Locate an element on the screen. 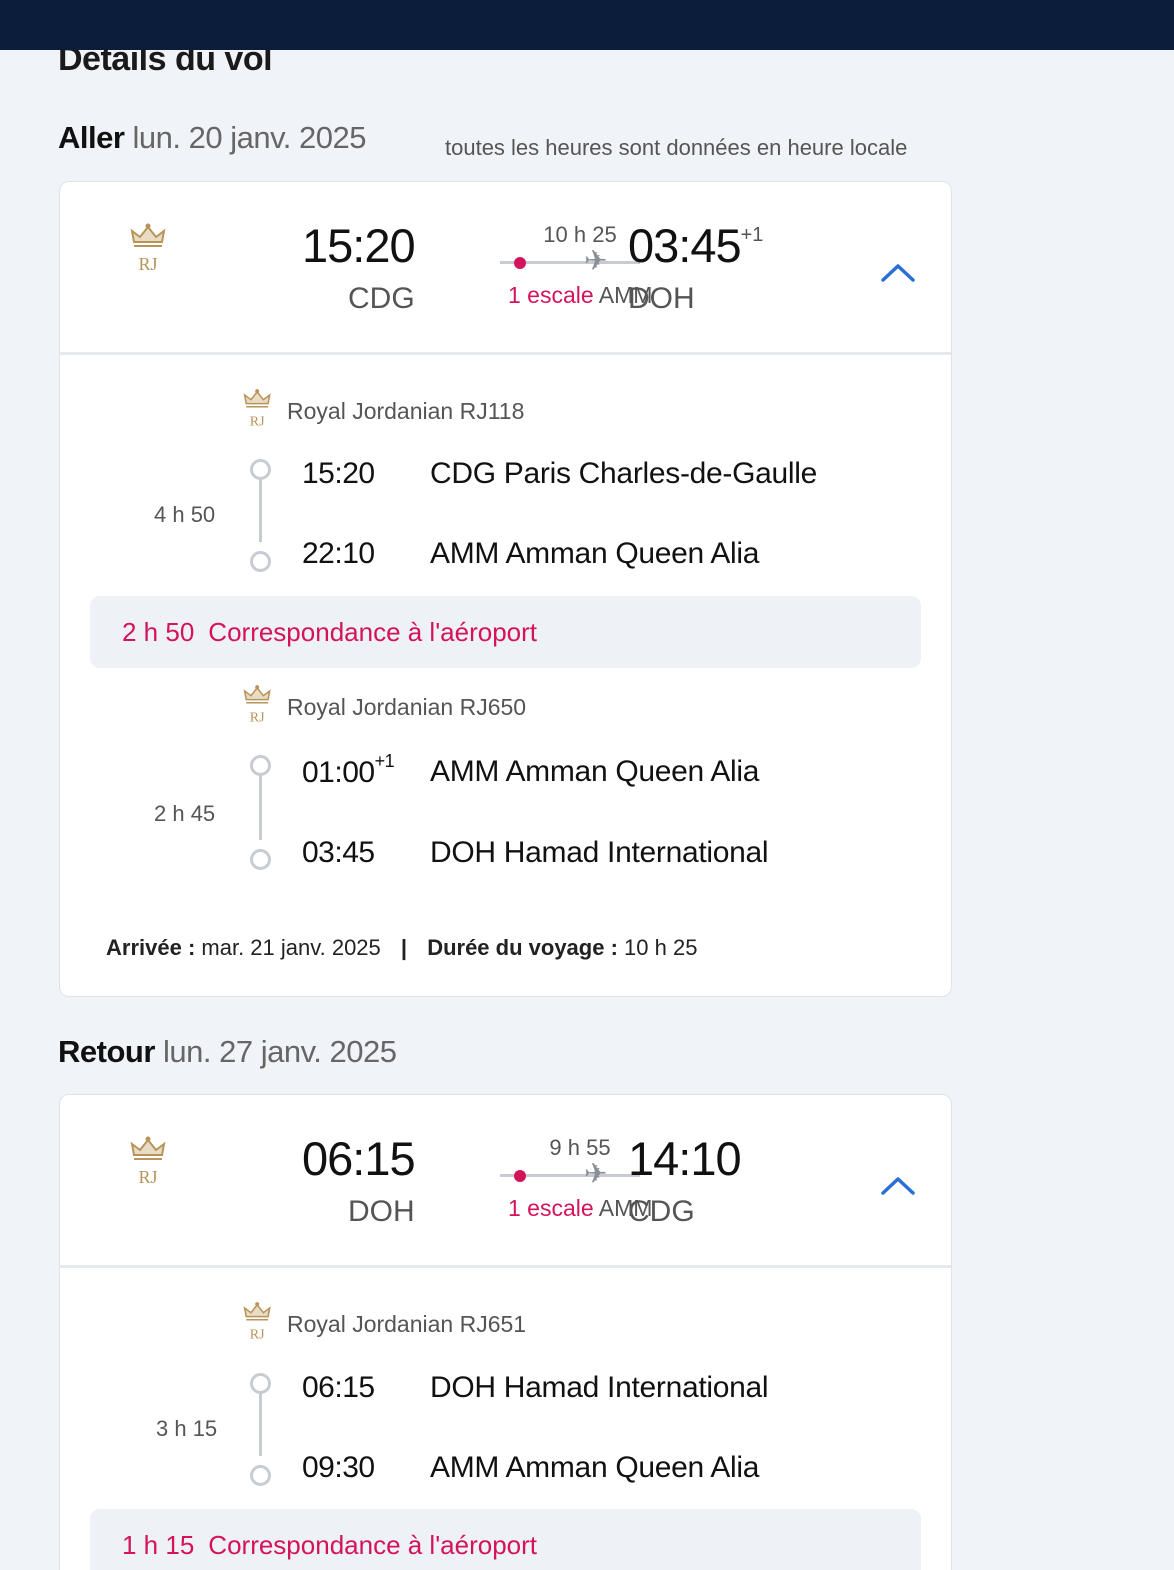  top-navigation-bar is located at coordinates (587, 25).